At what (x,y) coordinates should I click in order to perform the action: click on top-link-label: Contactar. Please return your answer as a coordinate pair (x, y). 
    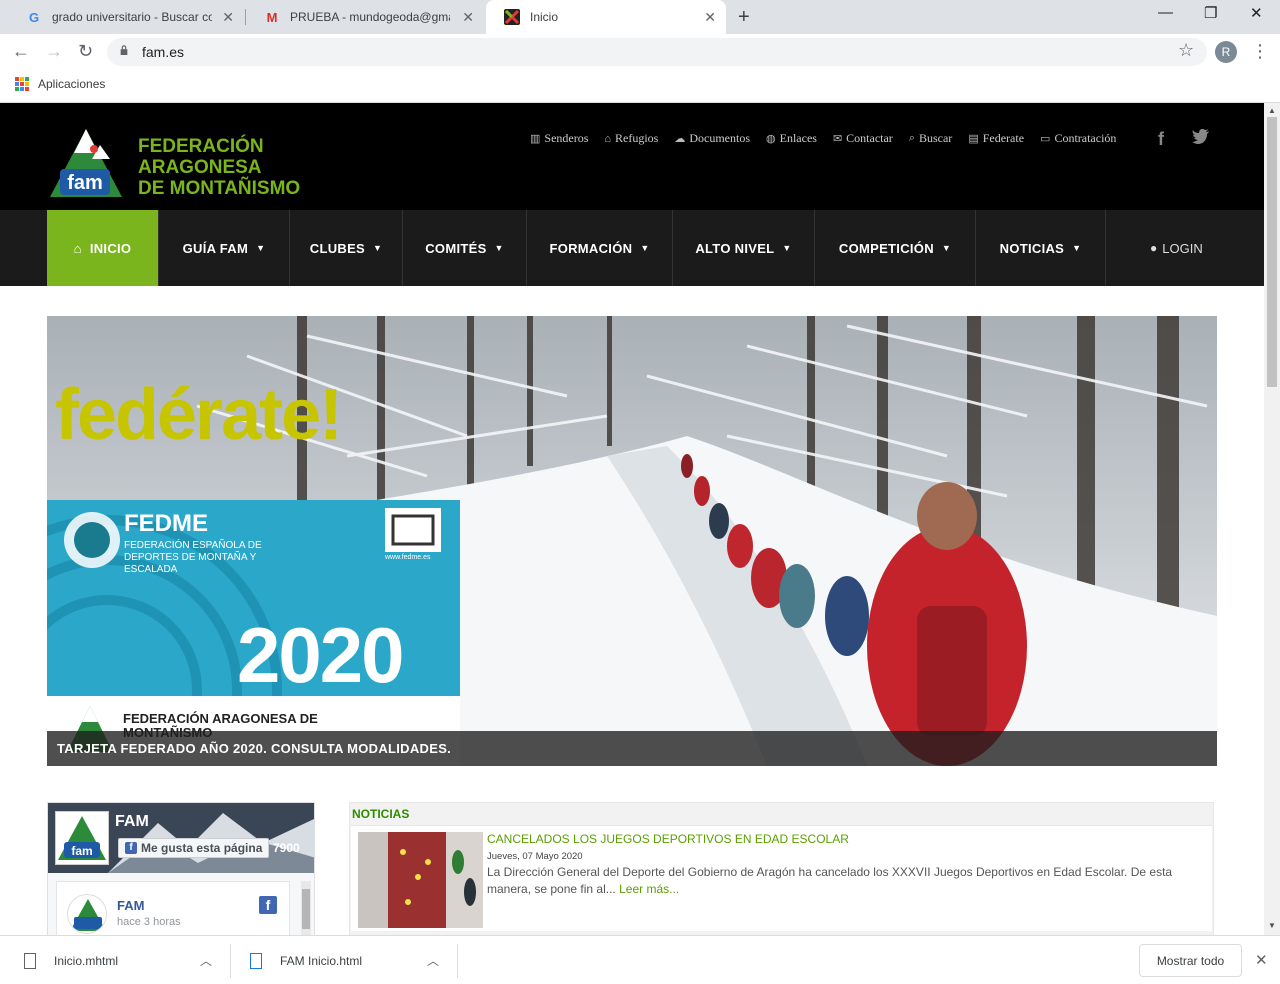
    Looking at the image, I should click on (869, 138).